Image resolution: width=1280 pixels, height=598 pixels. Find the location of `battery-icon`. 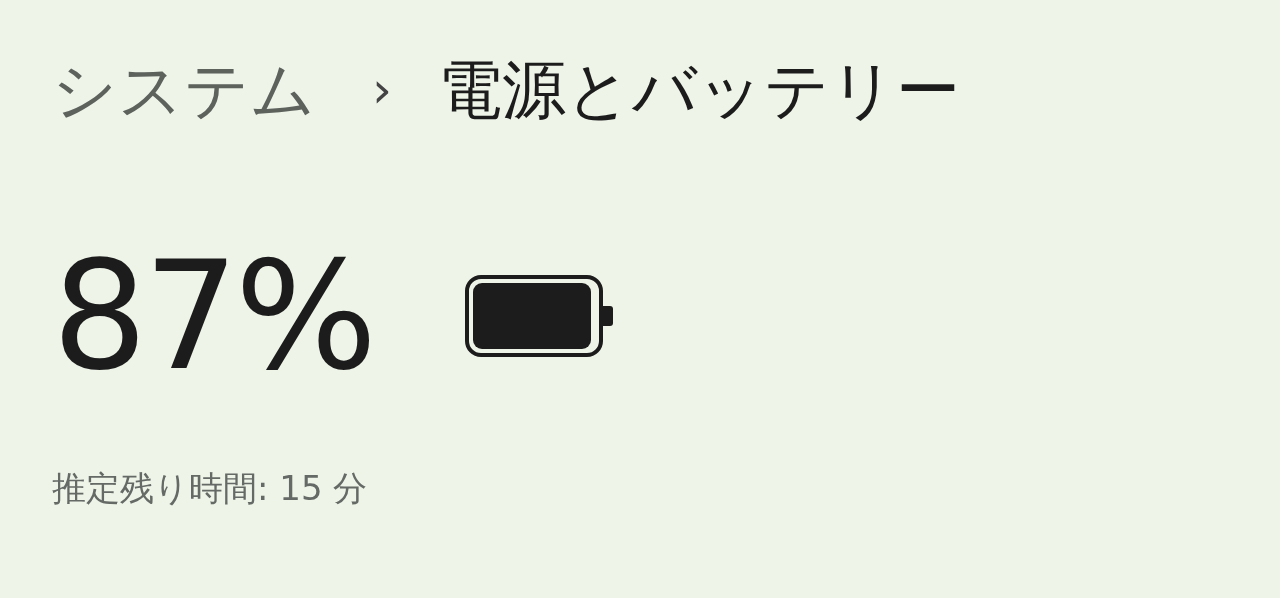

battery-icon is located at coordinates (539, 315).